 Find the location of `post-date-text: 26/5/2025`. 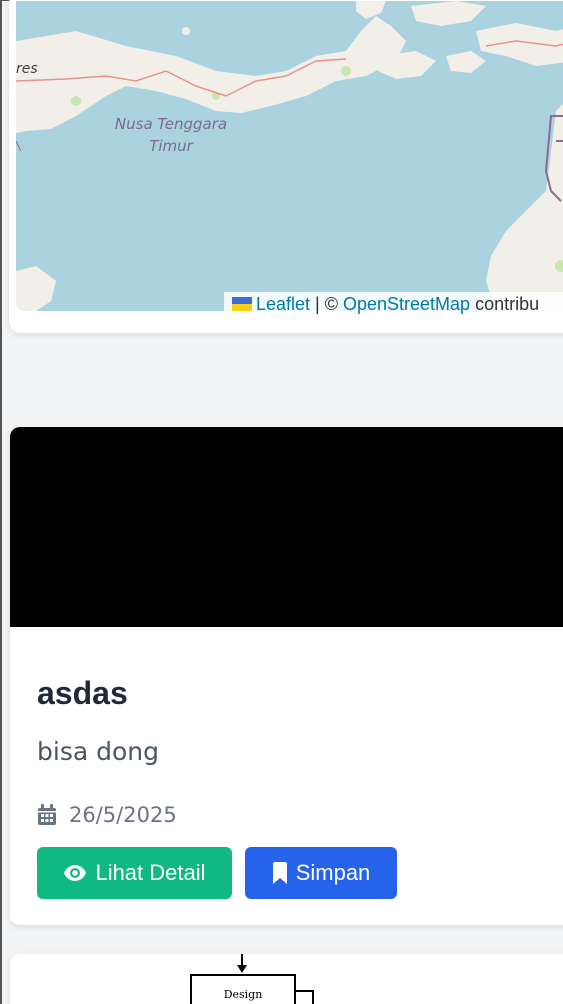

post-date-text: 26/5/2025 is located at coordinates (123, 815).